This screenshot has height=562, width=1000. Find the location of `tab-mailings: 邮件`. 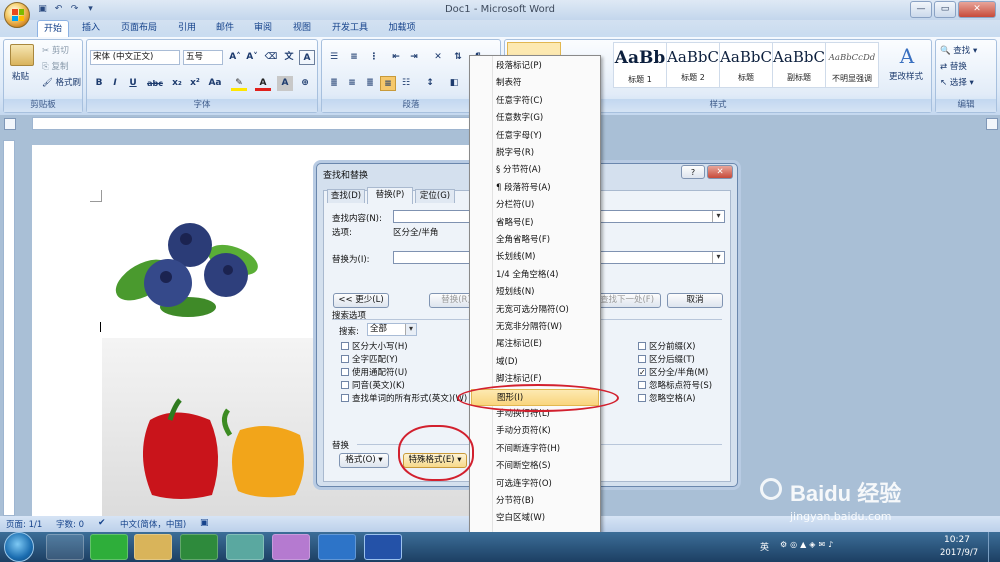

tab-mailings: 邮件 is located at coordinates (225, 28).